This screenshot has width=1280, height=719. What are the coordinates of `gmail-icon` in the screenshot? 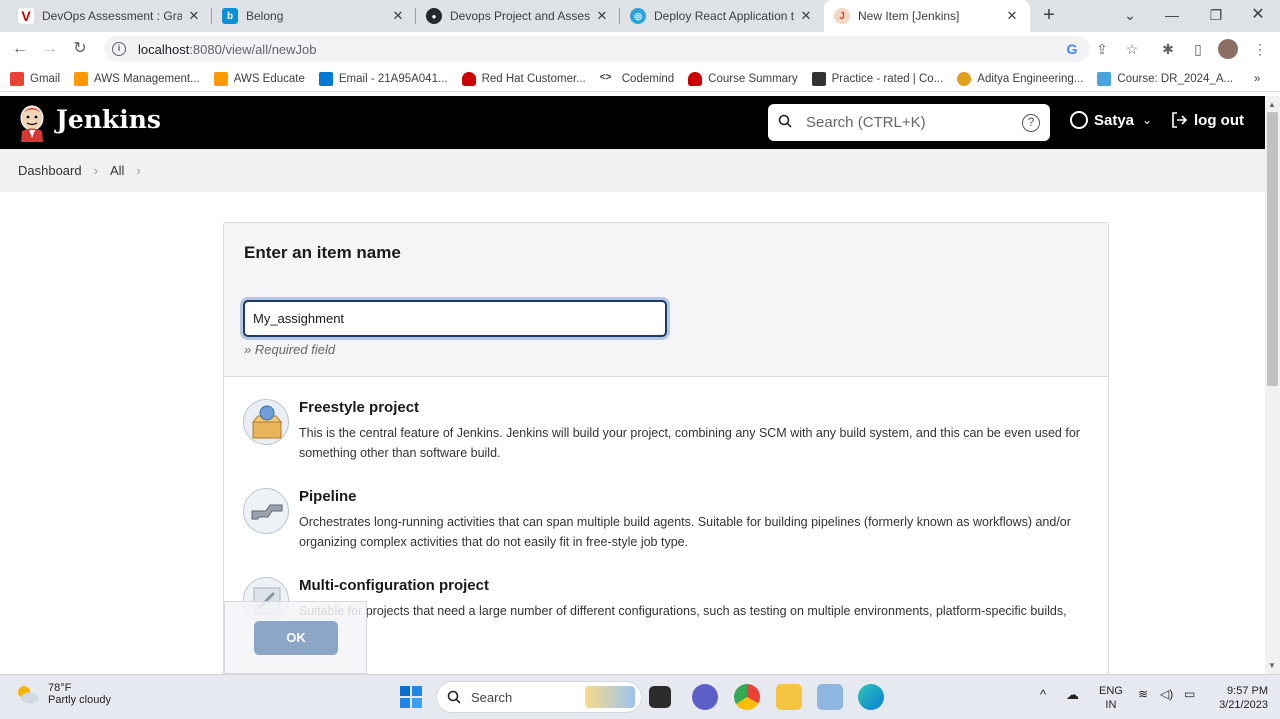 It's located at (17, 78).